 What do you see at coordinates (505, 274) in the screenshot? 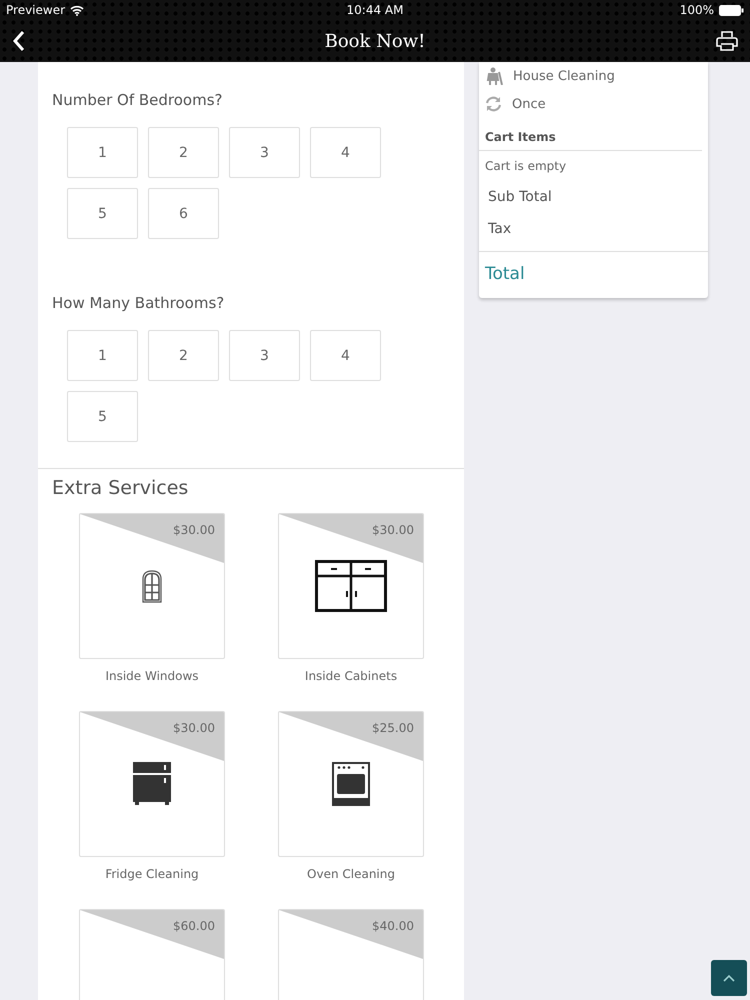
I see `total-label: Total` at bounding box center [505, 274].